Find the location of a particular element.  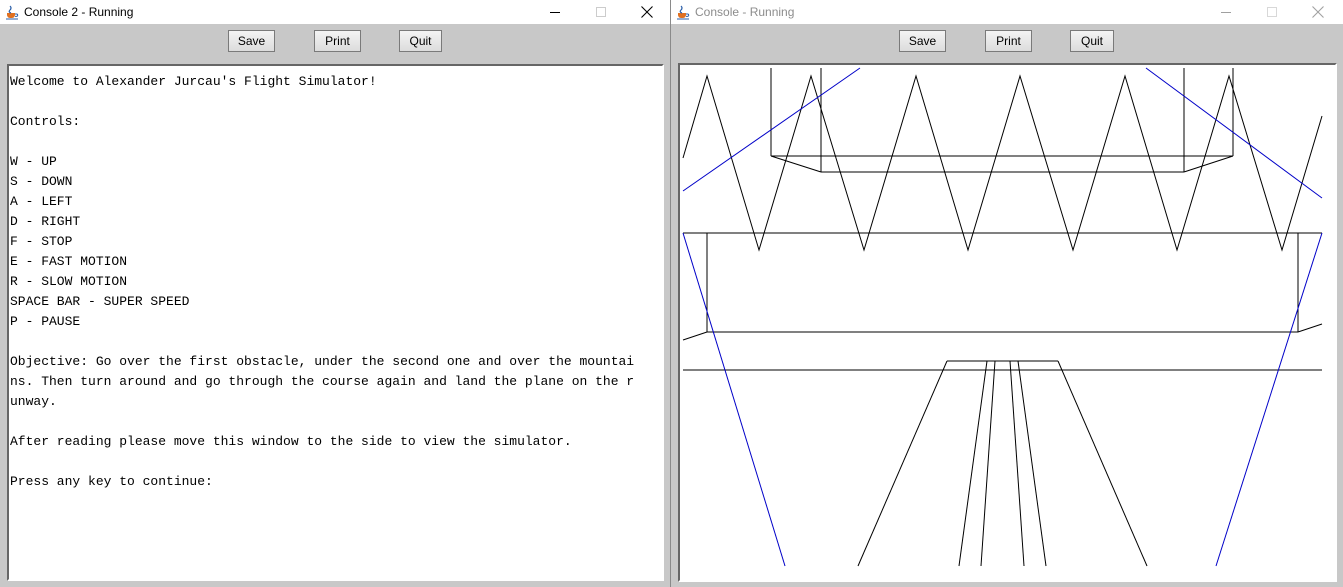

ground-obstacle is located at coordinates (1002, 286).